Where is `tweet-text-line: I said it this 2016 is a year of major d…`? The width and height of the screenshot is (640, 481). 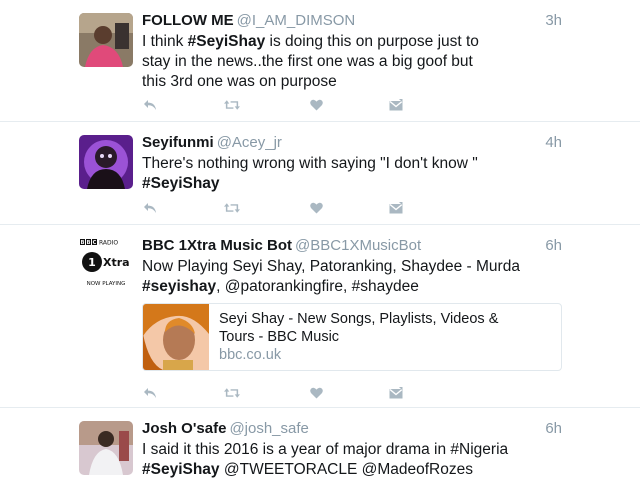
tweet-text-line: I said it this 2016 is a year of major d… is located at coordinates (337, 450).